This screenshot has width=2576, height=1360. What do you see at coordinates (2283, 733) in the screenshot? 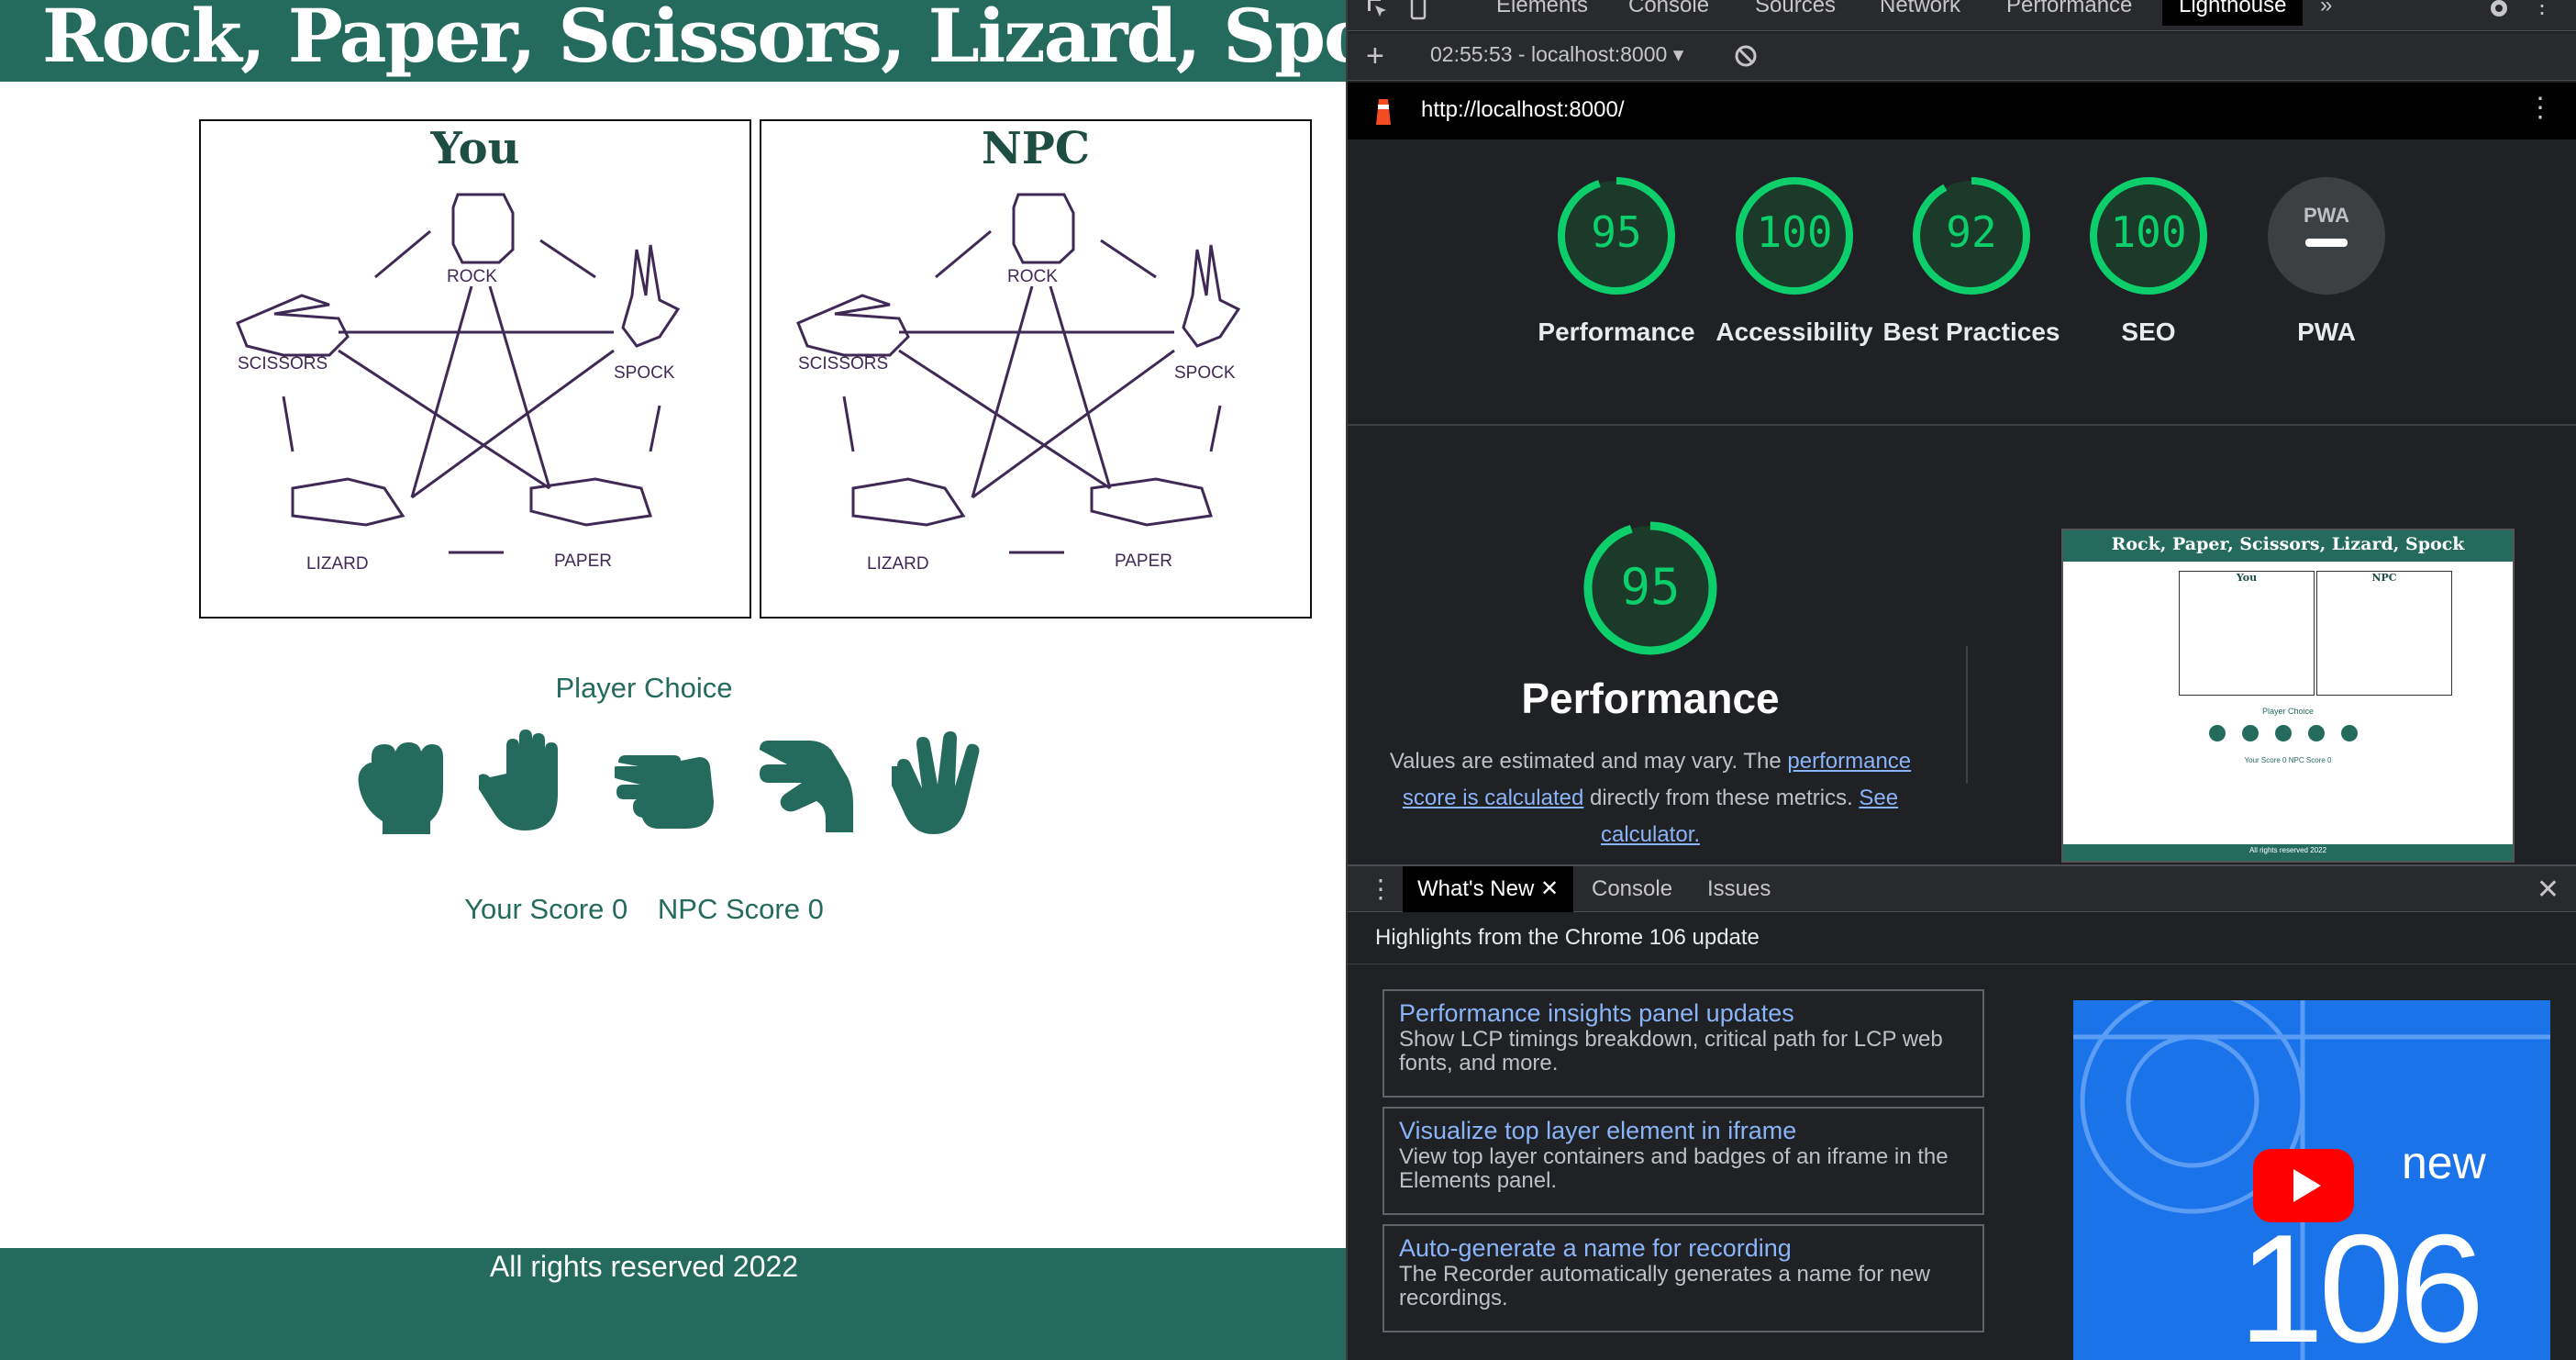
I see `thumb-hand-icons` at bounding box center [2283, 733].